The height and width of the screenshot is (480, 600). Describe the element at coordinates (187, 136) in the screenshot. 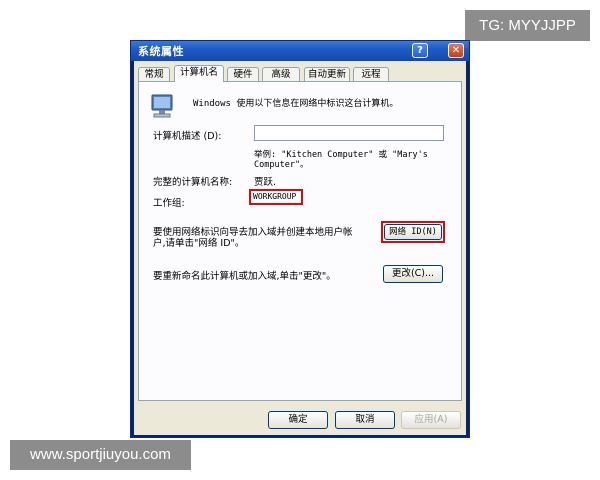

I see `description-label: 计算机描述 (D):` at that location.